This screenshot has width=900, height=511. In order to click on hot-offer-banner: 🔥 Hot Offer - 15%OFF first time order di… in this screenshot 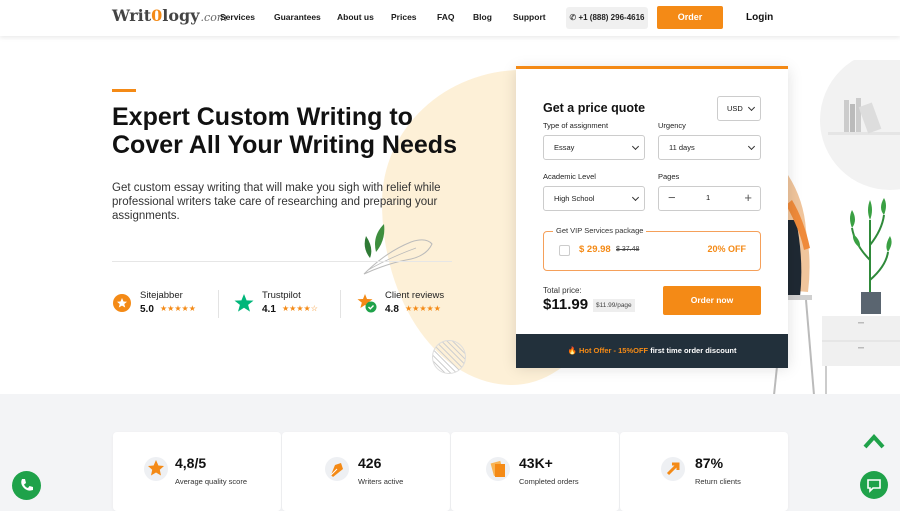, I will do `click(652, 351)`.